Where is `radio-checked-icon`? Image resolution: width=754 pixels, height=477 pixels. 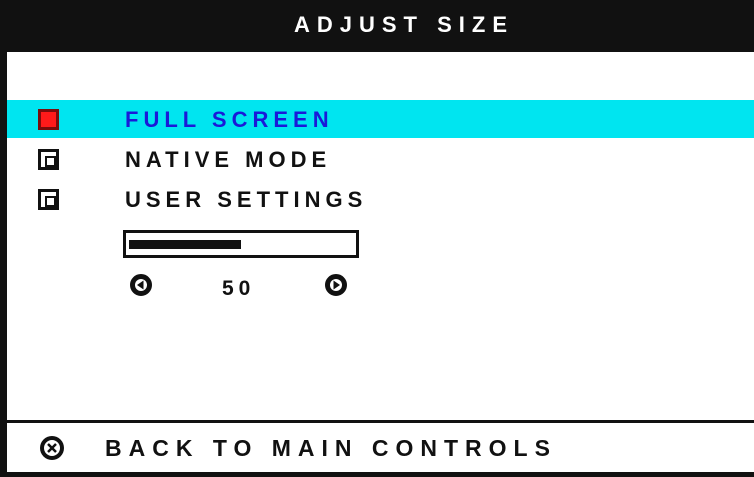 radio-checked-icon is located at coordinates (48, 119).